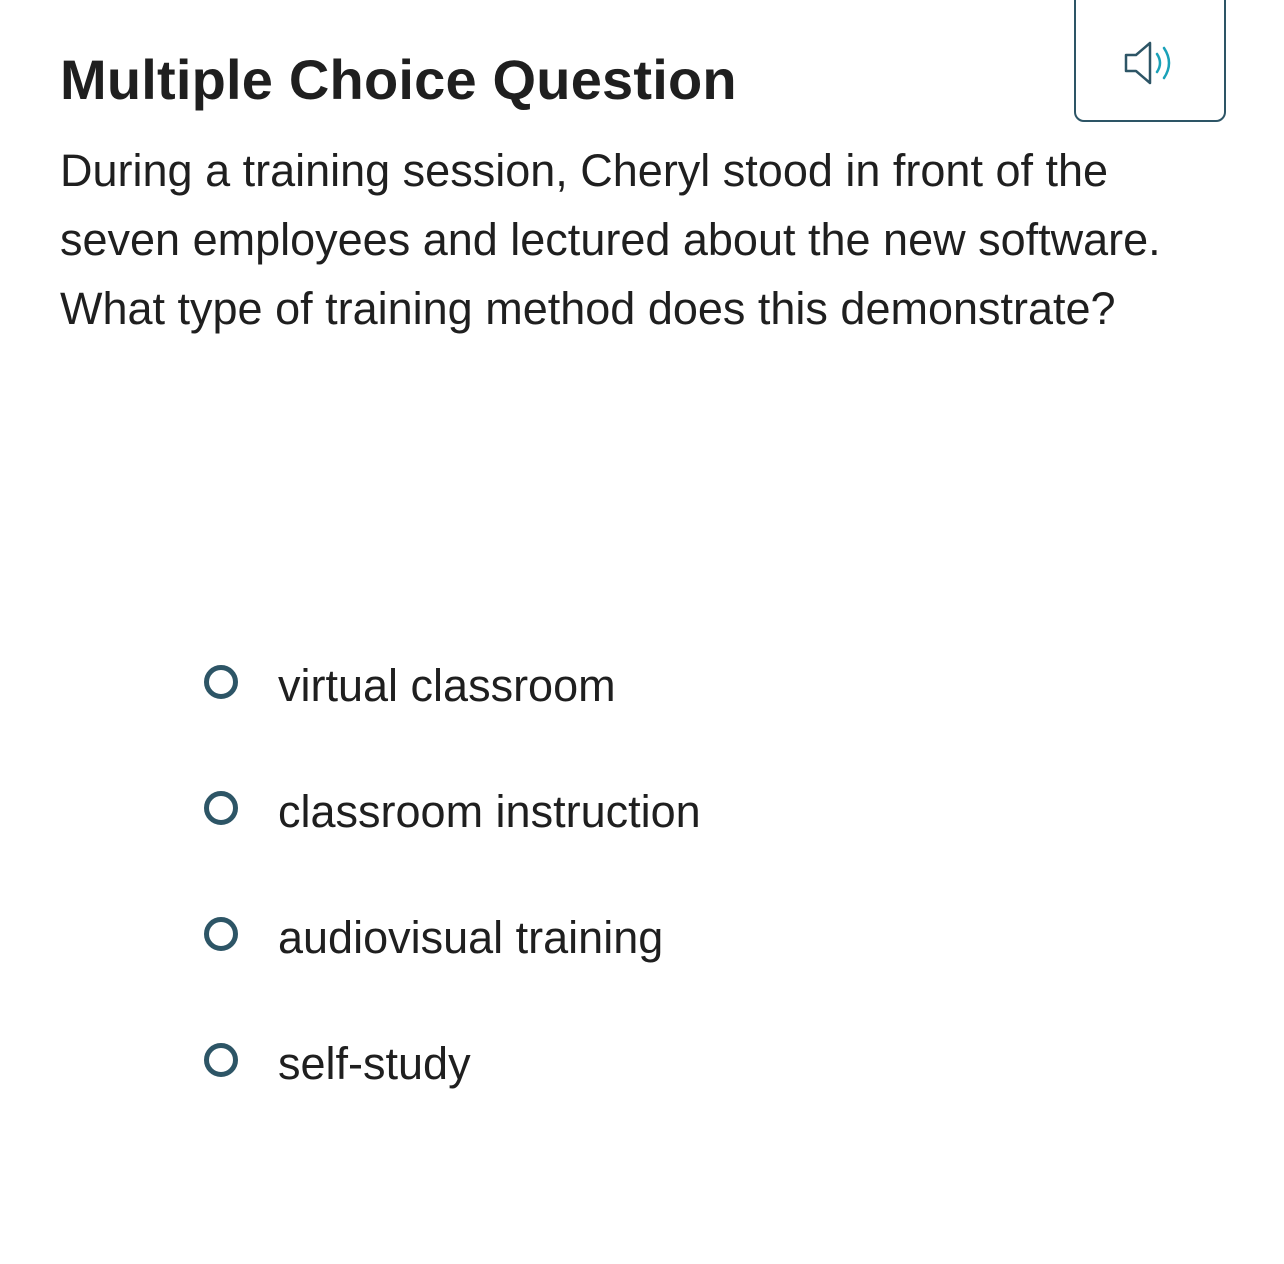 The width and height of the screenshot is (1284, 1264). Describe the element at coordinates (650, 686) in the screenshot. I see `answer-option-virtual-classroom: virtual classroom` at that location.